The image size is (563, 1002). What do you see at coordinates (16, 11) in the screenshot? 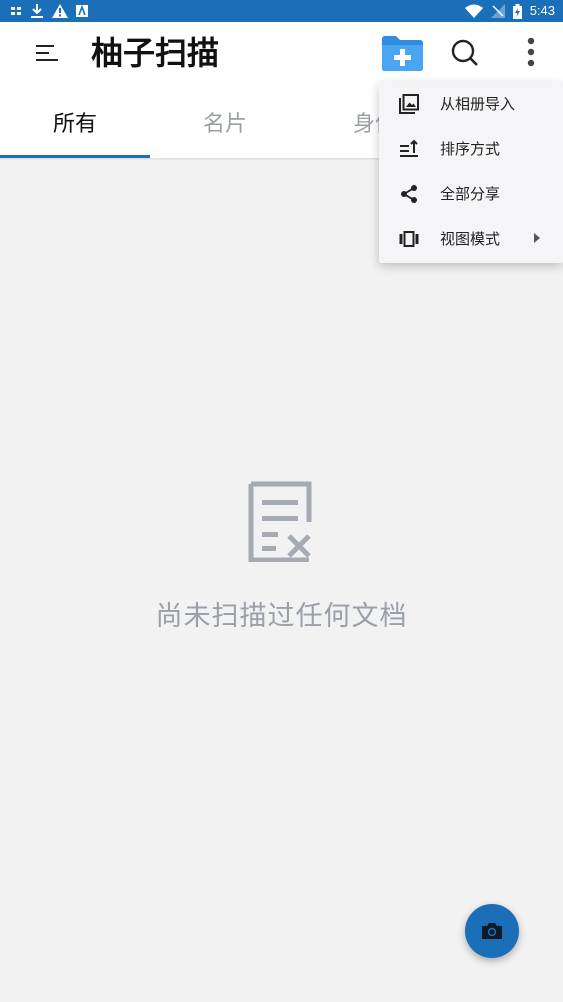
I see `sim-notification-icon` at bounding box center [16, 11].